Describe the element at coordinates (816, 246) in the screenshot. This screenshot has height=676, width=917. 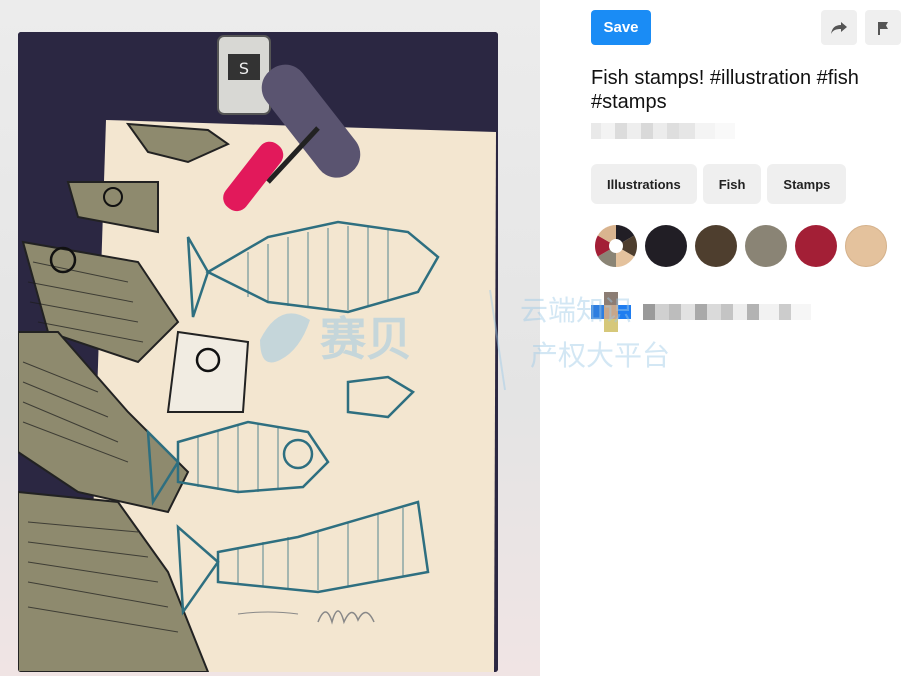
I see `color-swatch-red` at that location.